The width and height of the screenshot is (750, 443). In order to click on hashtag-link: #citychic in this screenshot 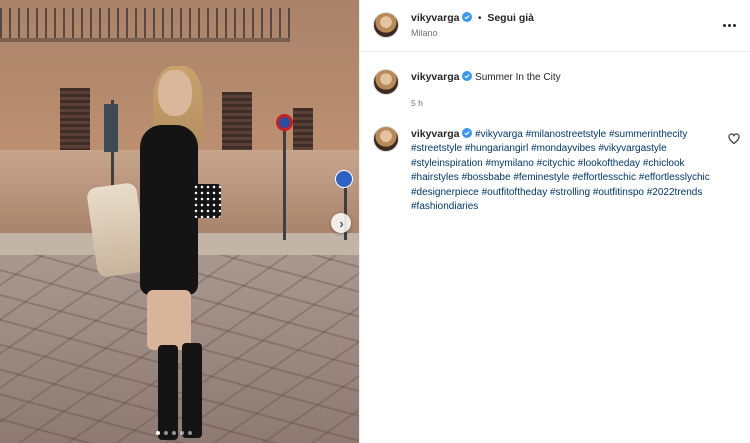, I will do `click(556, 163)`.